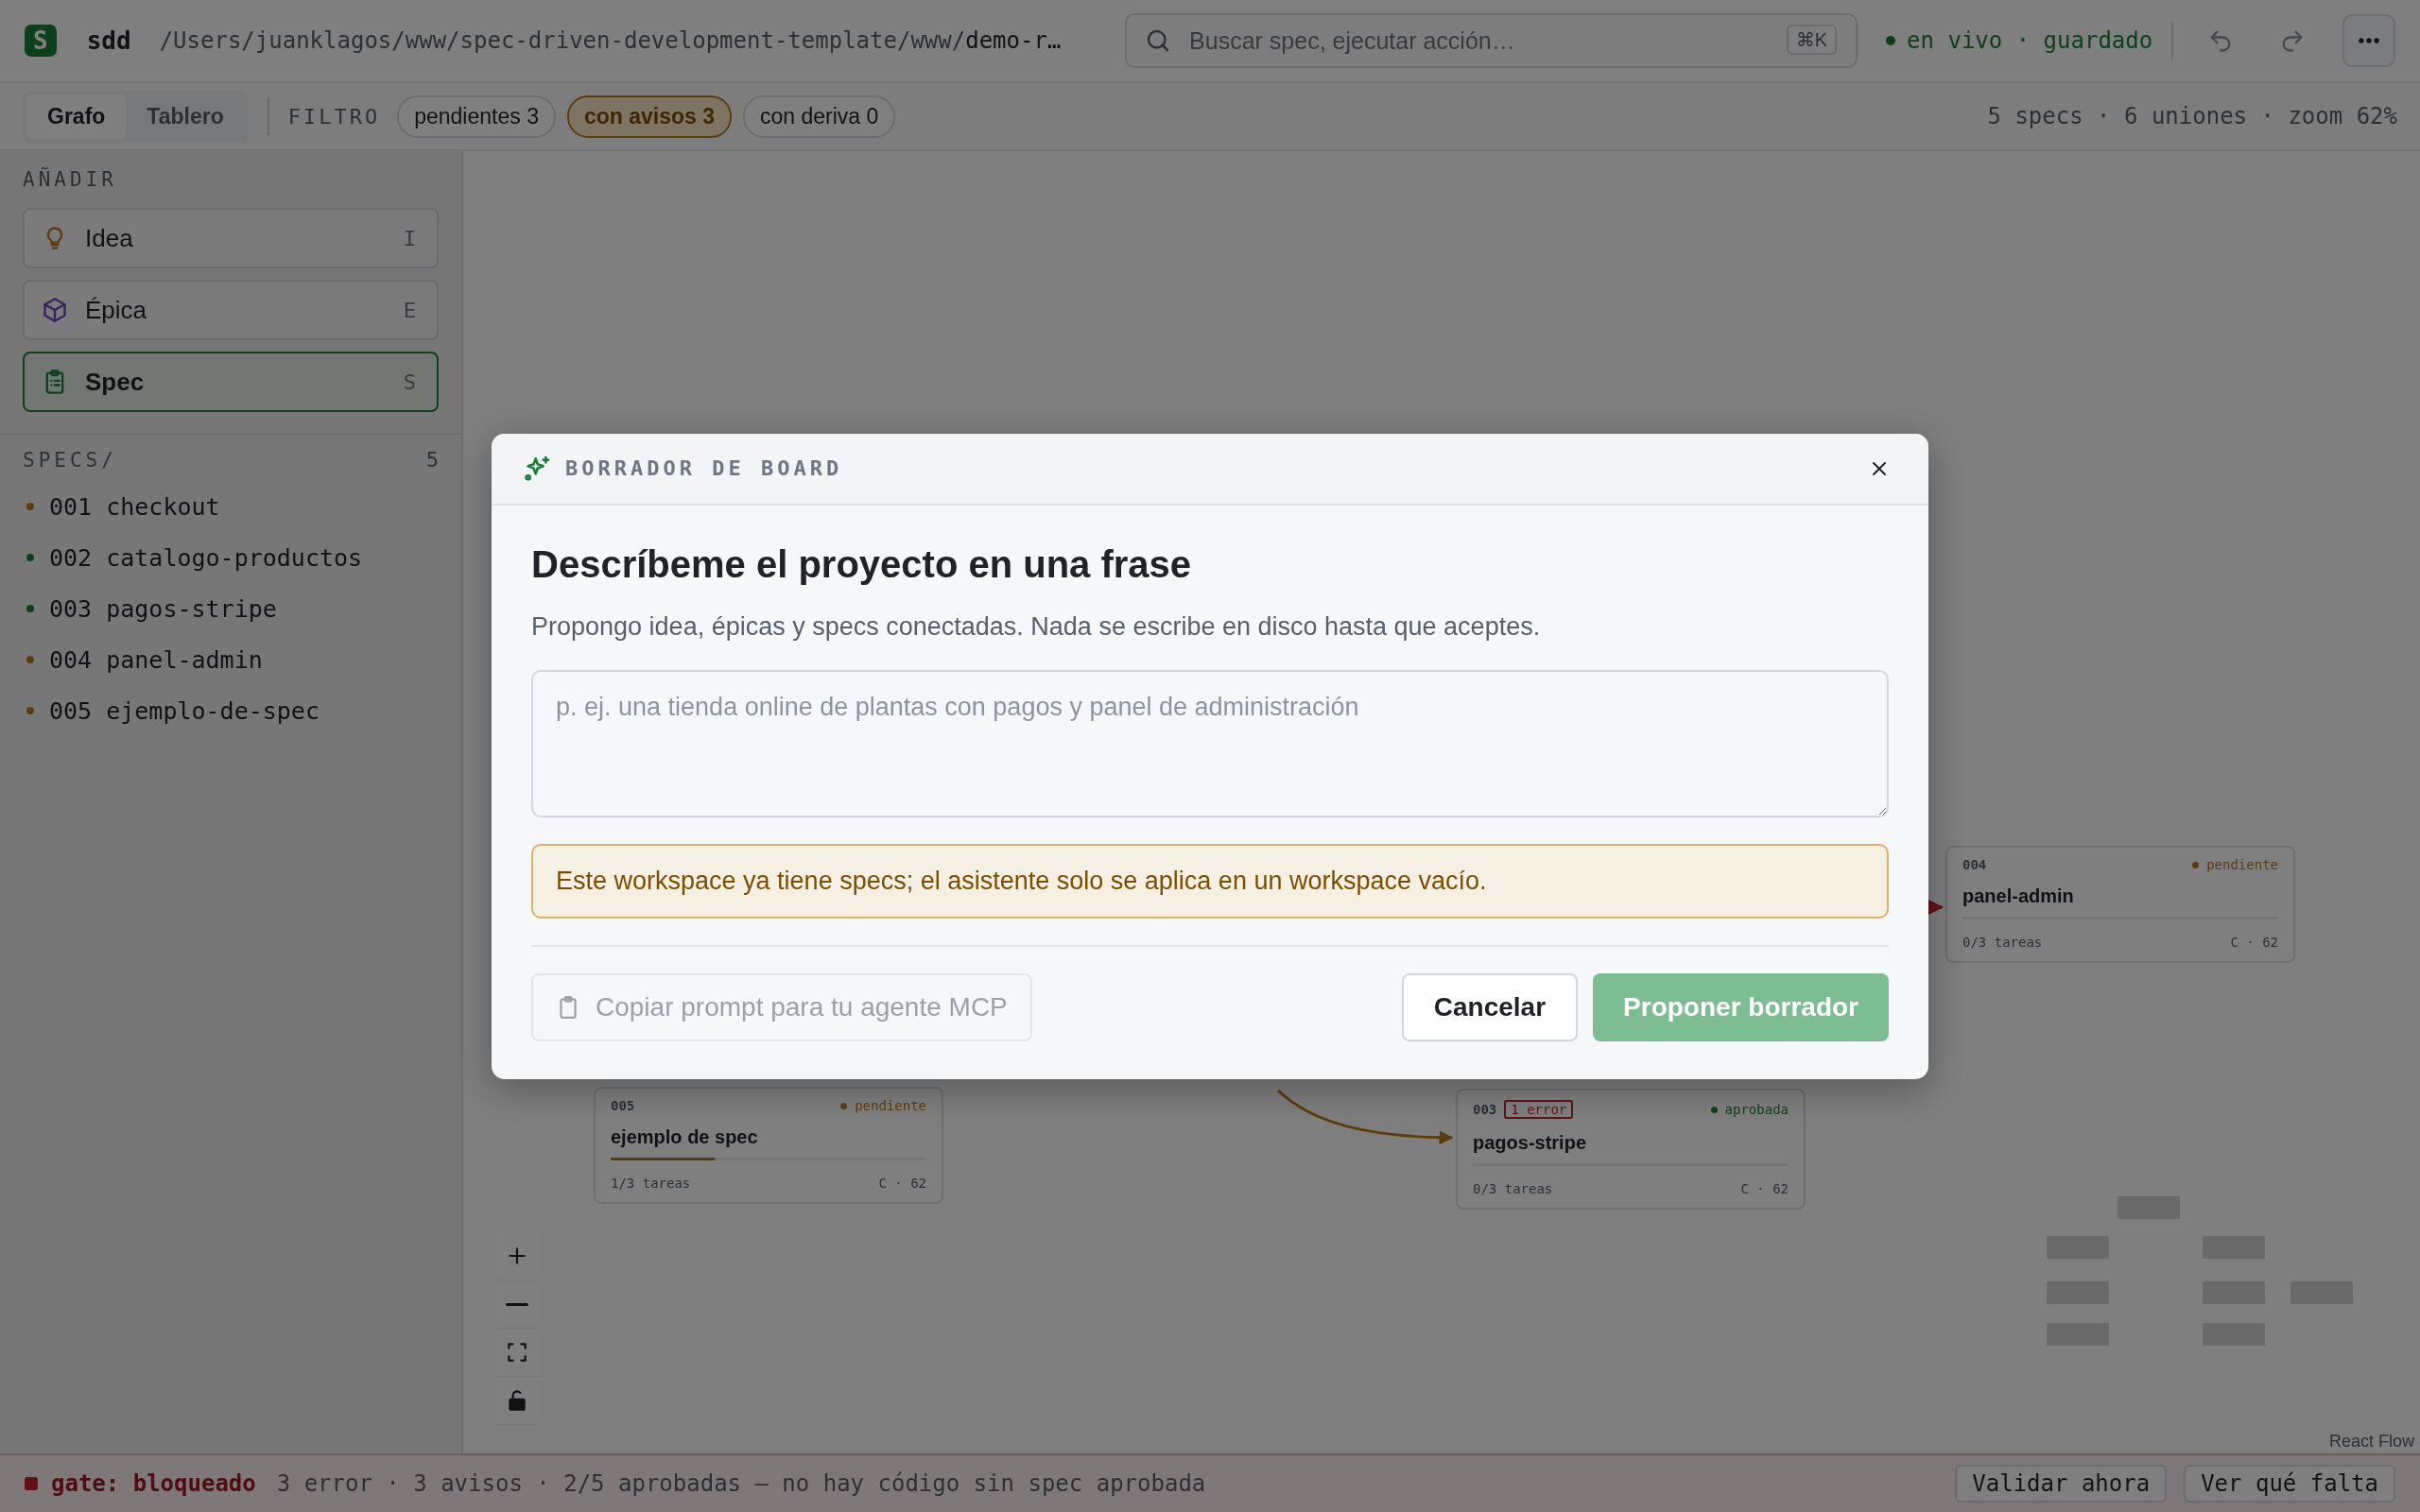  I want to click on fit-view-icon, so click(517, 1352).